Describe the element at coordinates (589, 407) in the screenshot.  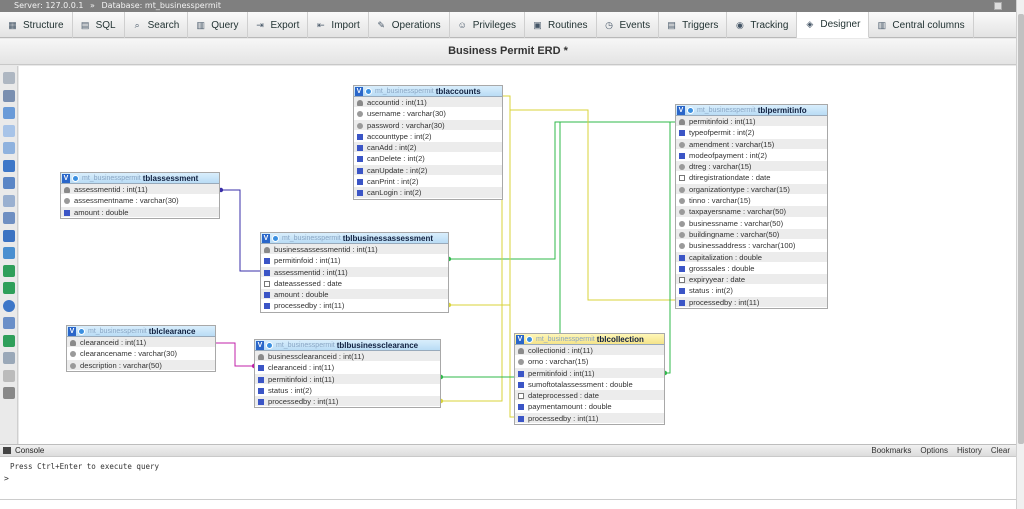
I see `column-row: paymentamount : double` at that location.